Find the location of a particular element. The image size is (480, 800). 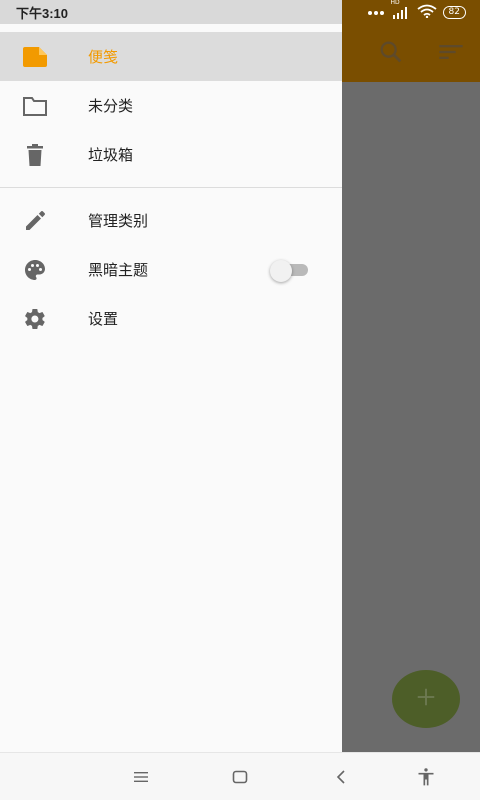

menu-icon is located at coordinates (141, 777).